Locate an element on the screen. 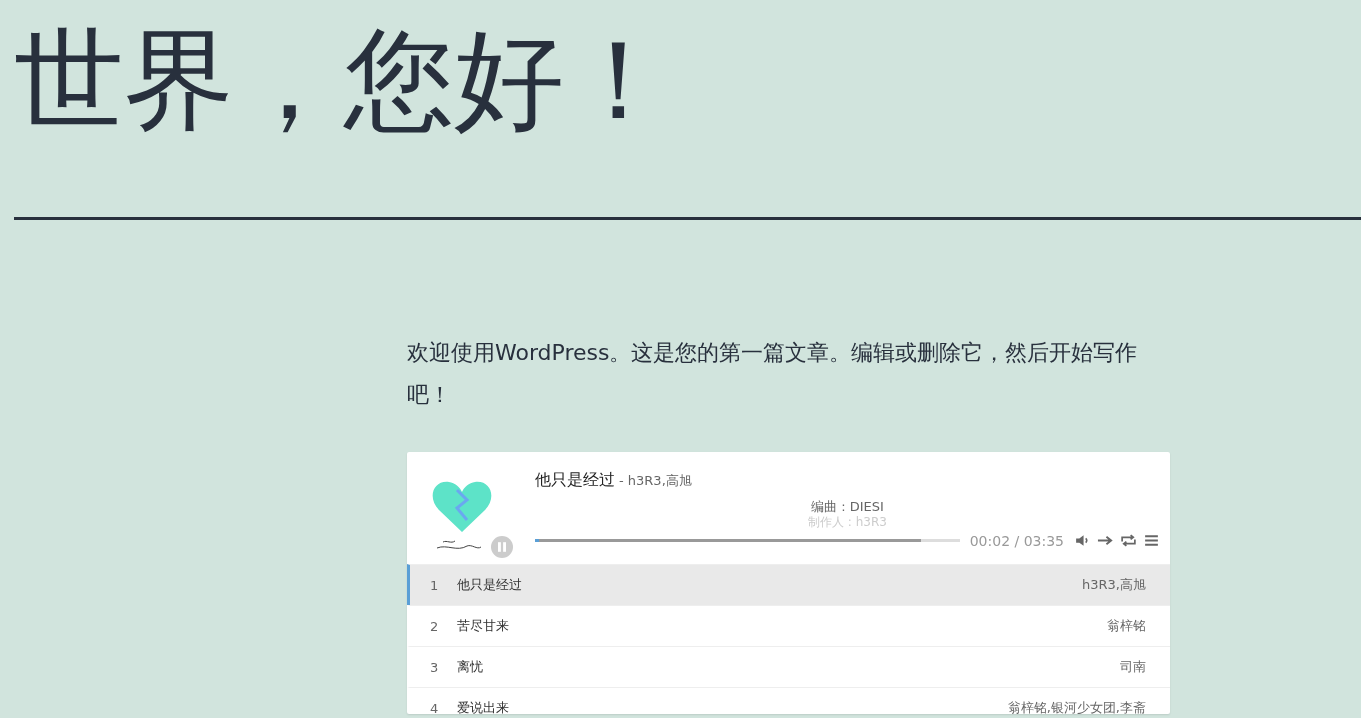 This screenshot has height=718, width=1361. time-display: 00:02 / 03:35 is located at coordinates (1016, 540).